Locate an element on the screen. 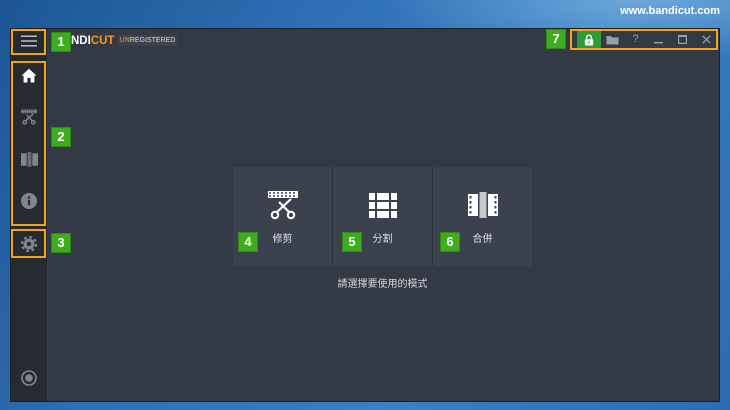  record-icon is located at coordinates (29, 378).